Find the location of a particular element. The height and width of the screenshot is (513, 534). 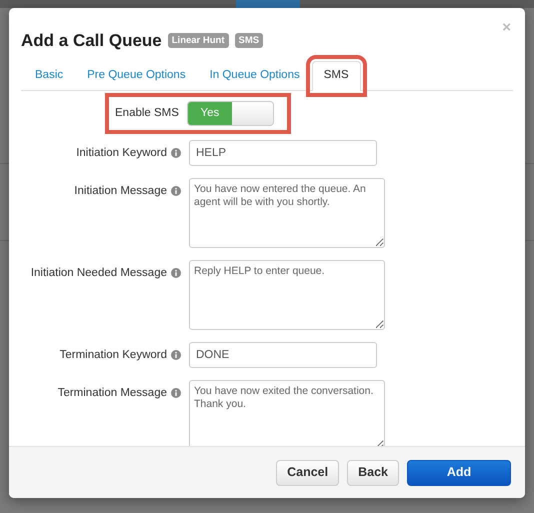

text-area: You have now exited the conversation. Thank you. is located at coordinates (287, 413).